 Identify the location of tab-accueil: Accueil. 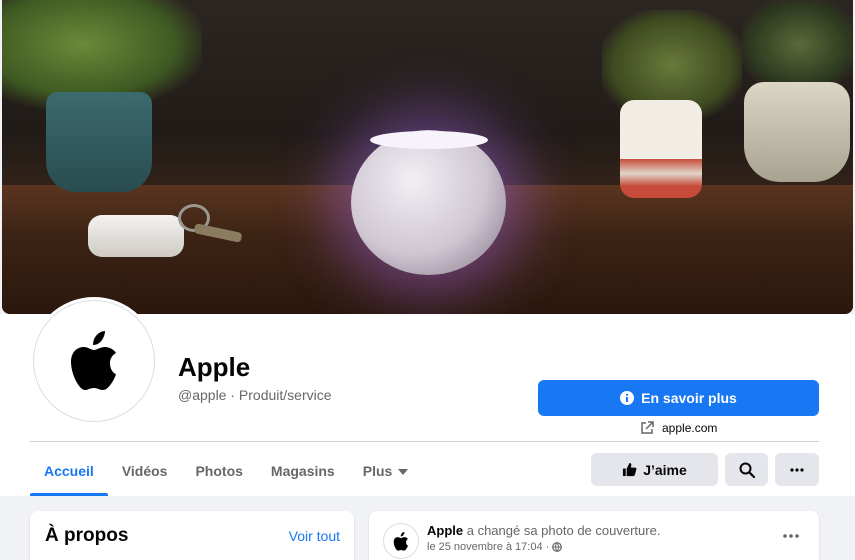
(69, 471).